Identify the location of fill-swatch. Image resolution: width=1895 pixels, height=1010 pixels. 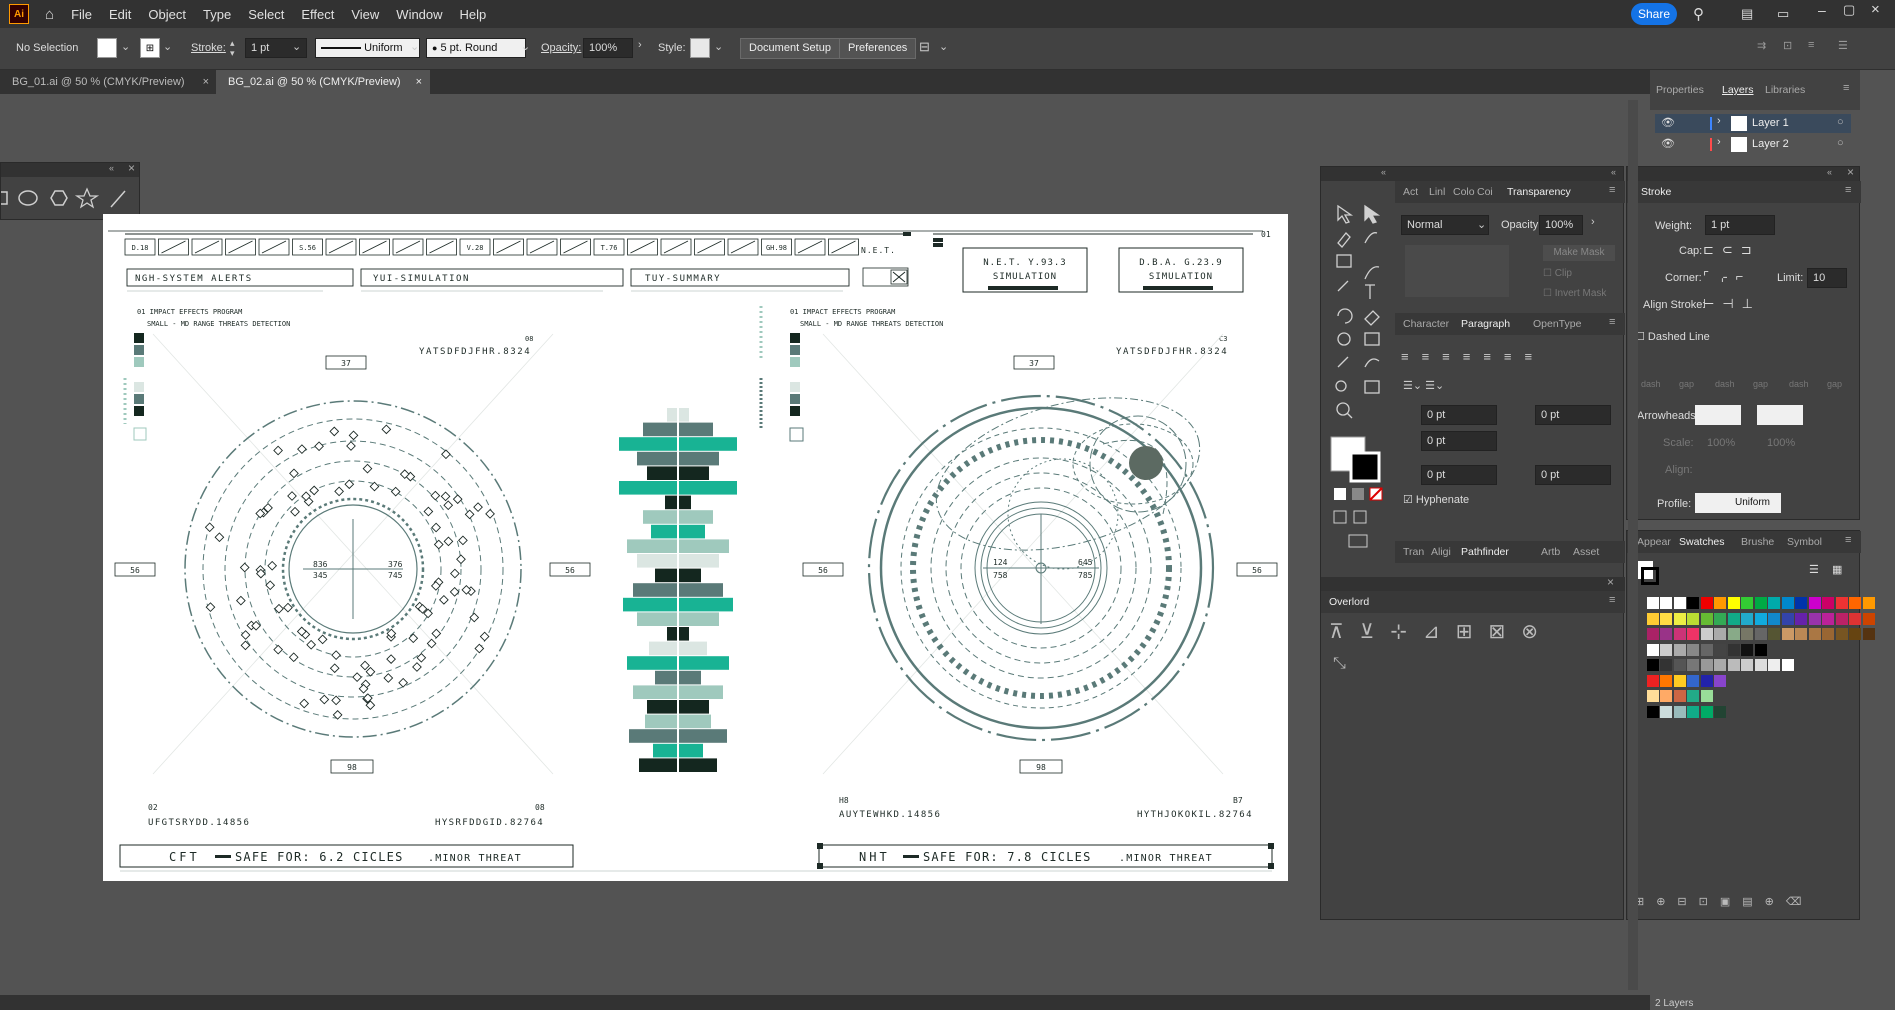
(107, 48).